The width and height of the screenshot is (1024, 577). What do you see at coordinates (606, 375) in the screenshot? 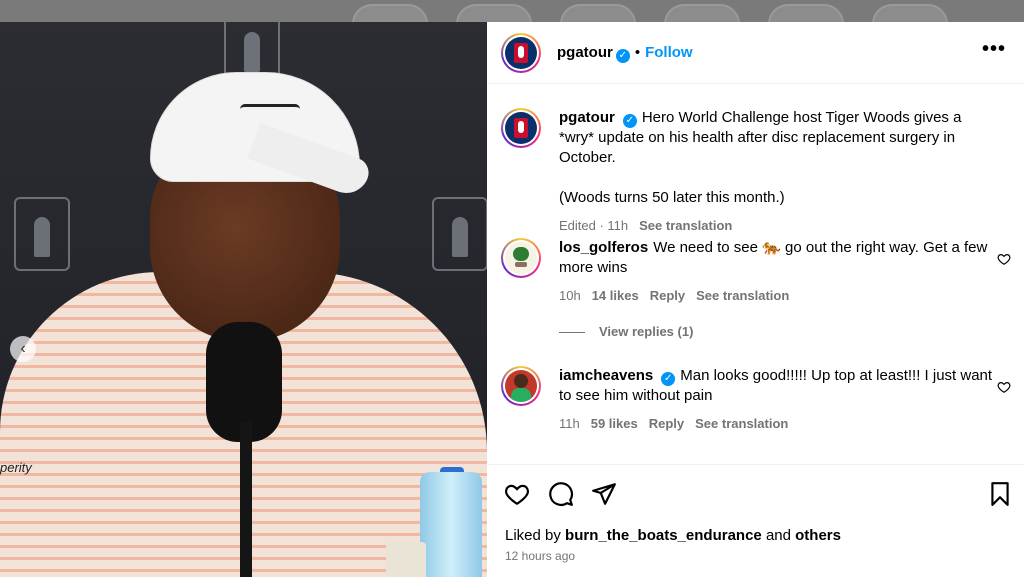
I see `comment-username: iamcheavens` at bounding box center [606, 375].